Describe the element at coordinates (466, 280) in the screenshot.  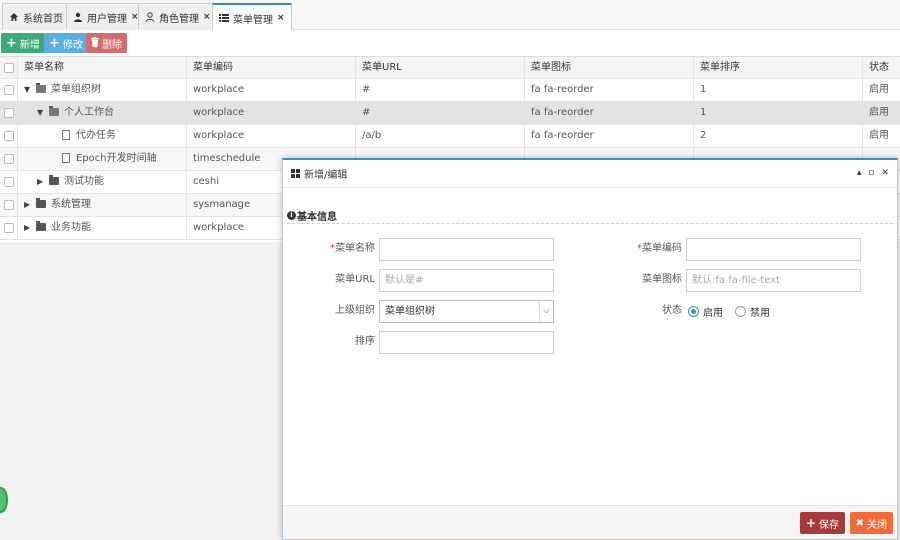
I see `menu-url-input` at that location.